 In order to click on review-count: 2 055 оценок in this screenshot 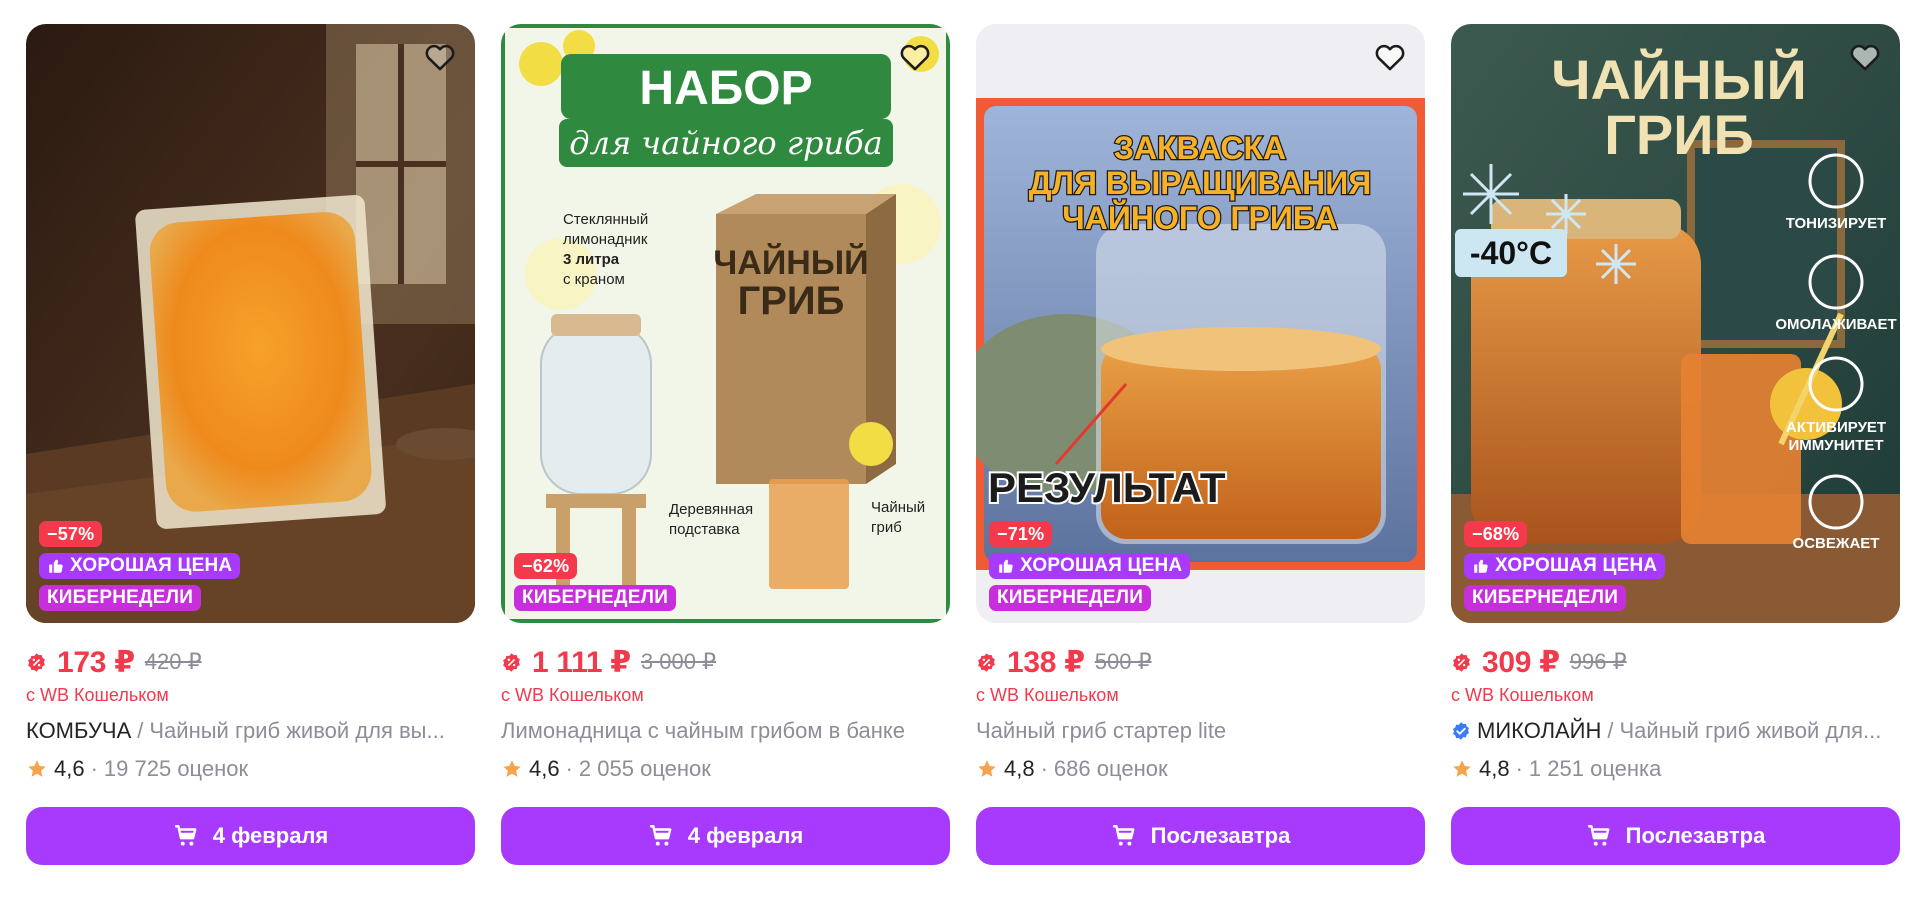, I will do `click(645, 769)`.